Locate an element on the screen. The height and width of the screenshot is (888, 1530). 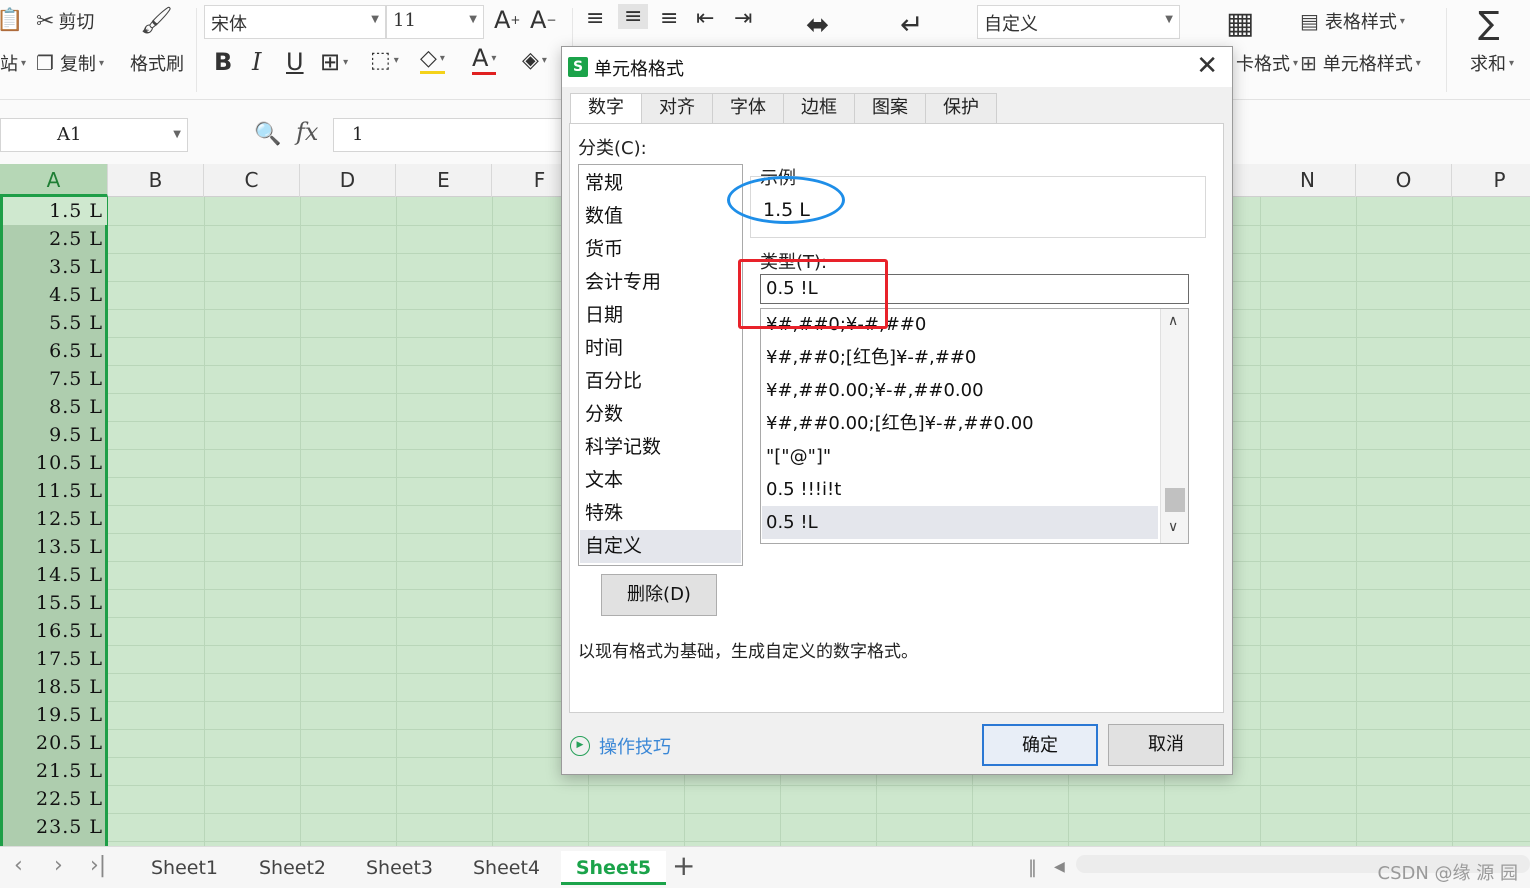
tips-link: ▶ 操作技巧 is located at coordinates (620, 746).